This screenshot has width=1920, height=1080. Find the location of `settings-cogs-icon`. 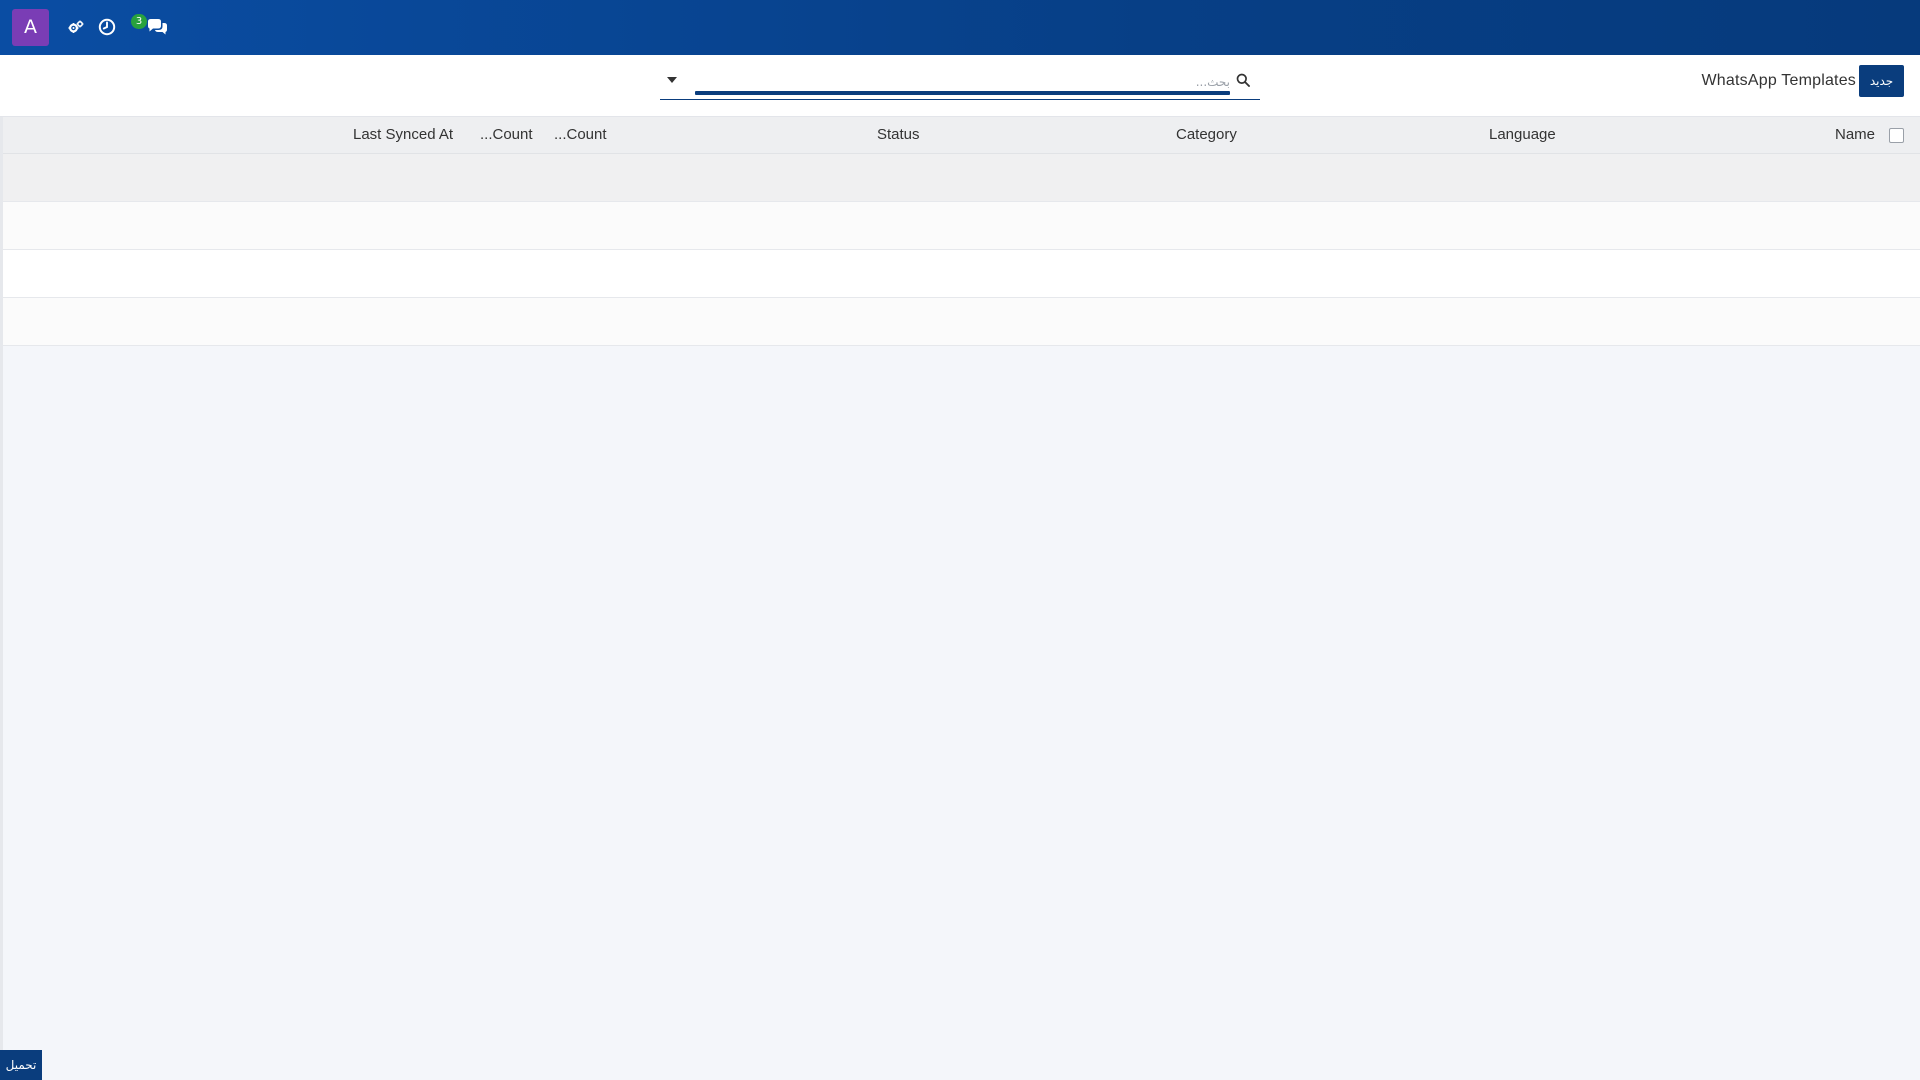

settings-cogs-icon is located at coordinates (76, 27).